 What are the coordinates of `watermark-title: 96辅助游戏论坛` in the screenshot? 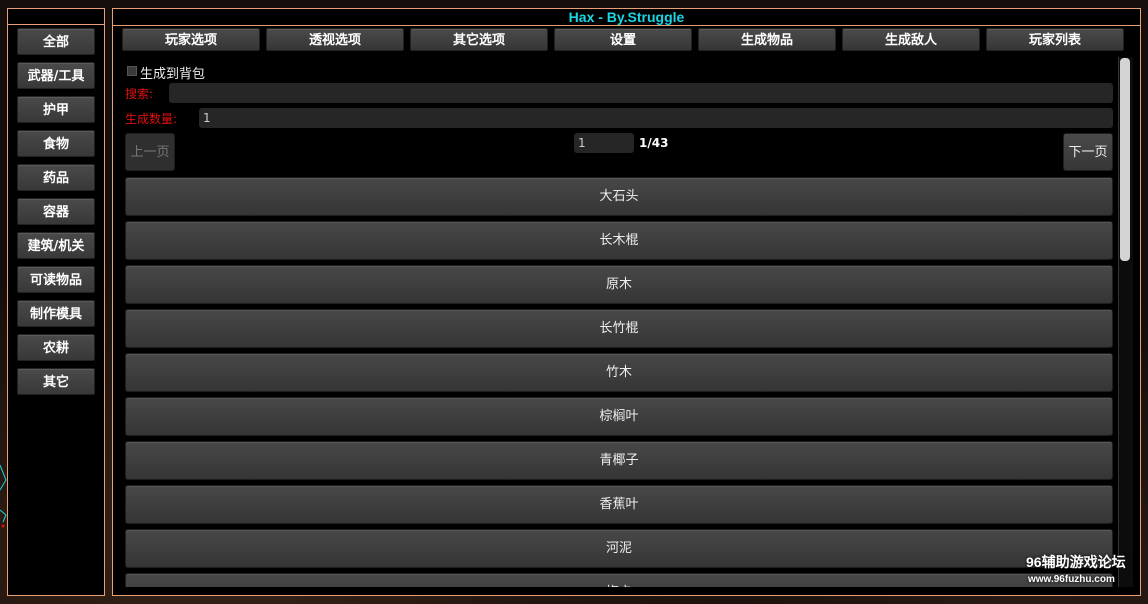 It's located at (1076, 562).